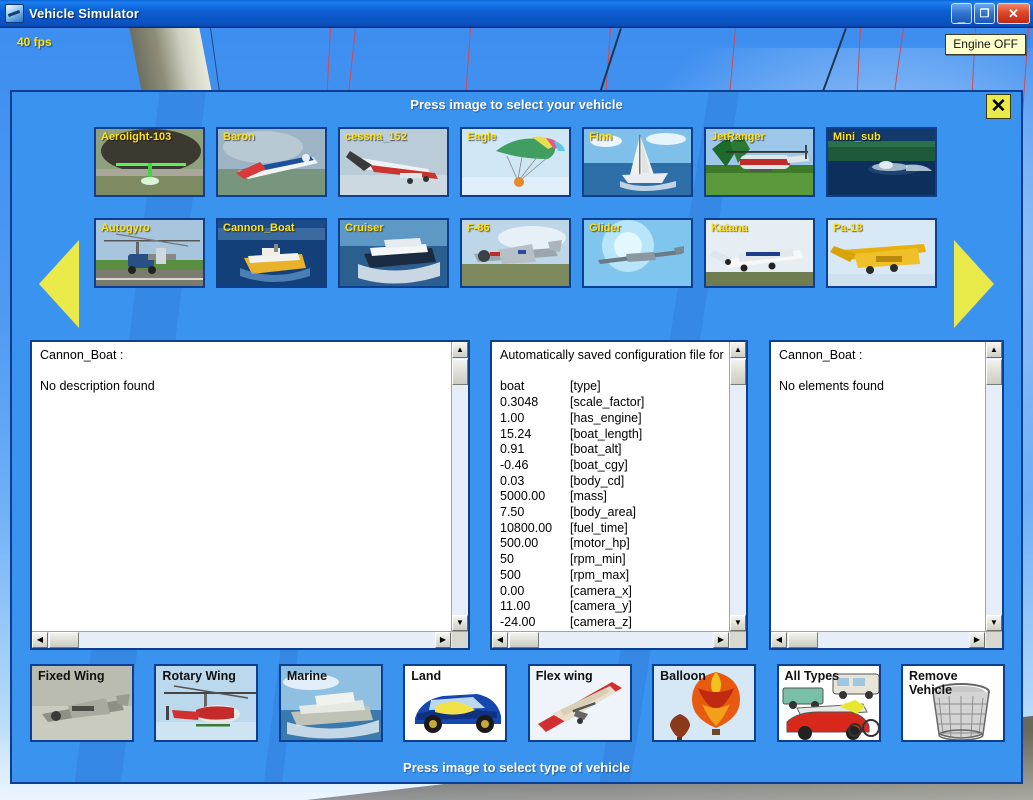 This screenshot has height=800, width=1033. Describe the element at coordinates (507, 559) in the screenshot. I see `config-value: 50` at that location.